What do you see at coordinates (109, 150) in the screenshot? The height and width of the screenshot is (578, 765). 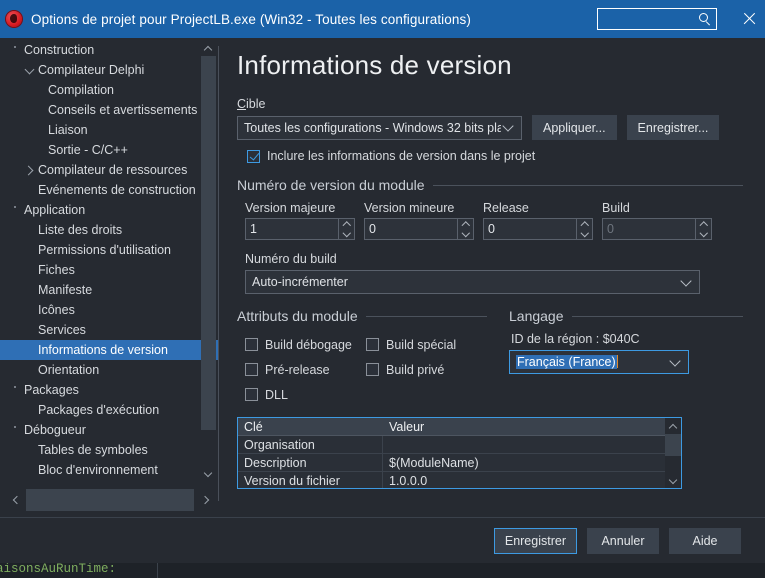 I see `sidebar-item: Sortie - C/C++` at bounding box center [109, 150].